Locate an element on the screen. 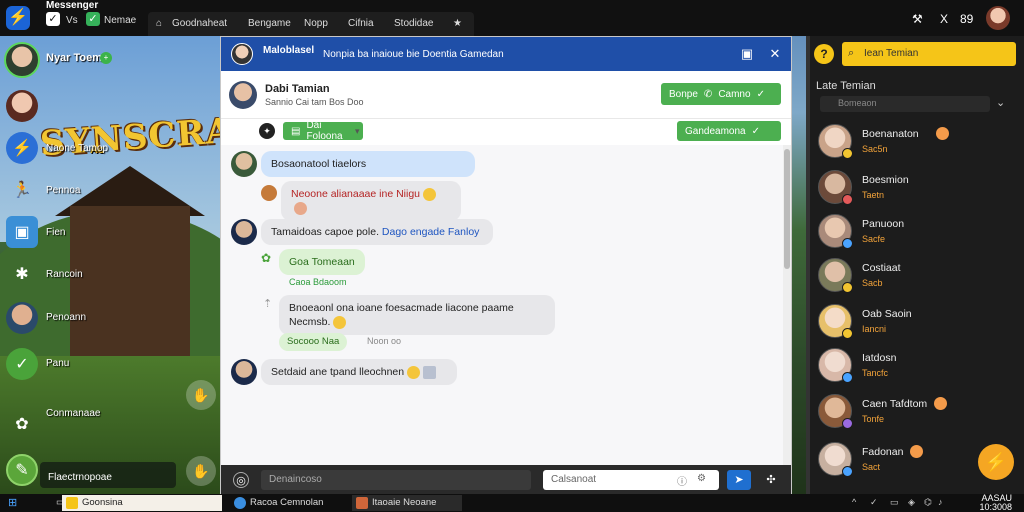 The width and height of the screenshot is (1024, 512). contact-item: Caen Tafdtom Tonfe is located at coordinates (918, 414).